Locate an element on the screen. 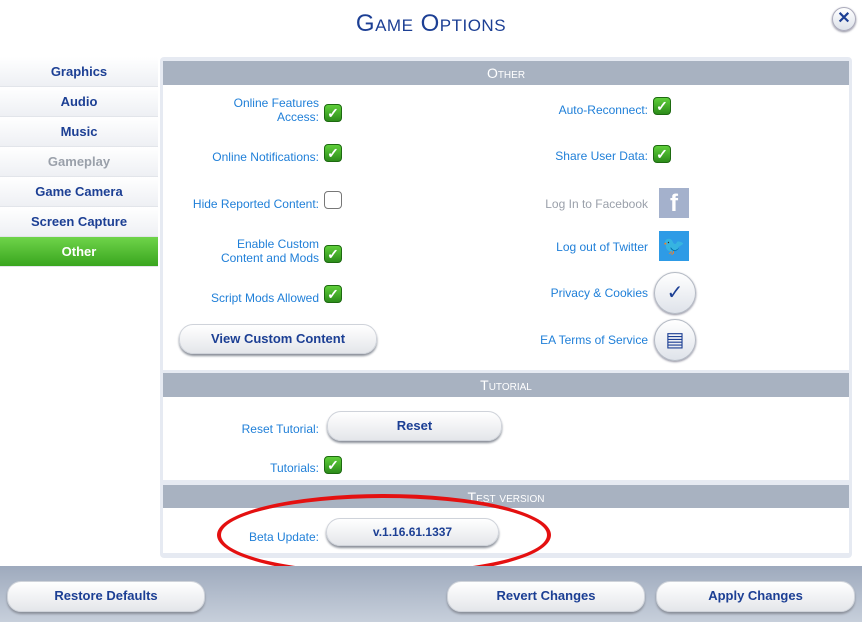 Image resolution: width=862 pixels, height=622 pixels. auto-reconnect-label: Auto-Reconnect: is located at coordinates (603, 110).